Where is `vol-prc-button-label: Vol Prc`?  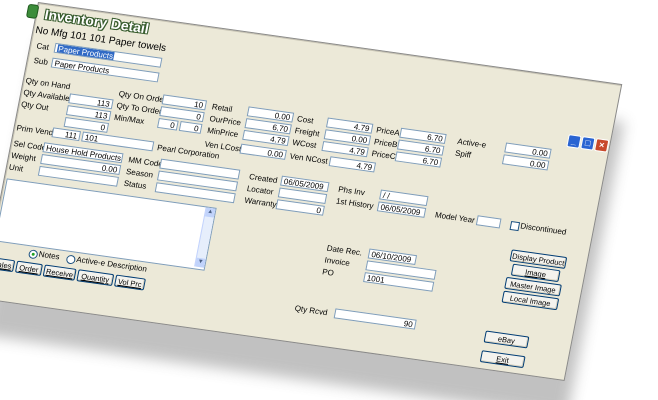
vol-prc-button-label: Vol Prc is located at coordinates (130, 283).